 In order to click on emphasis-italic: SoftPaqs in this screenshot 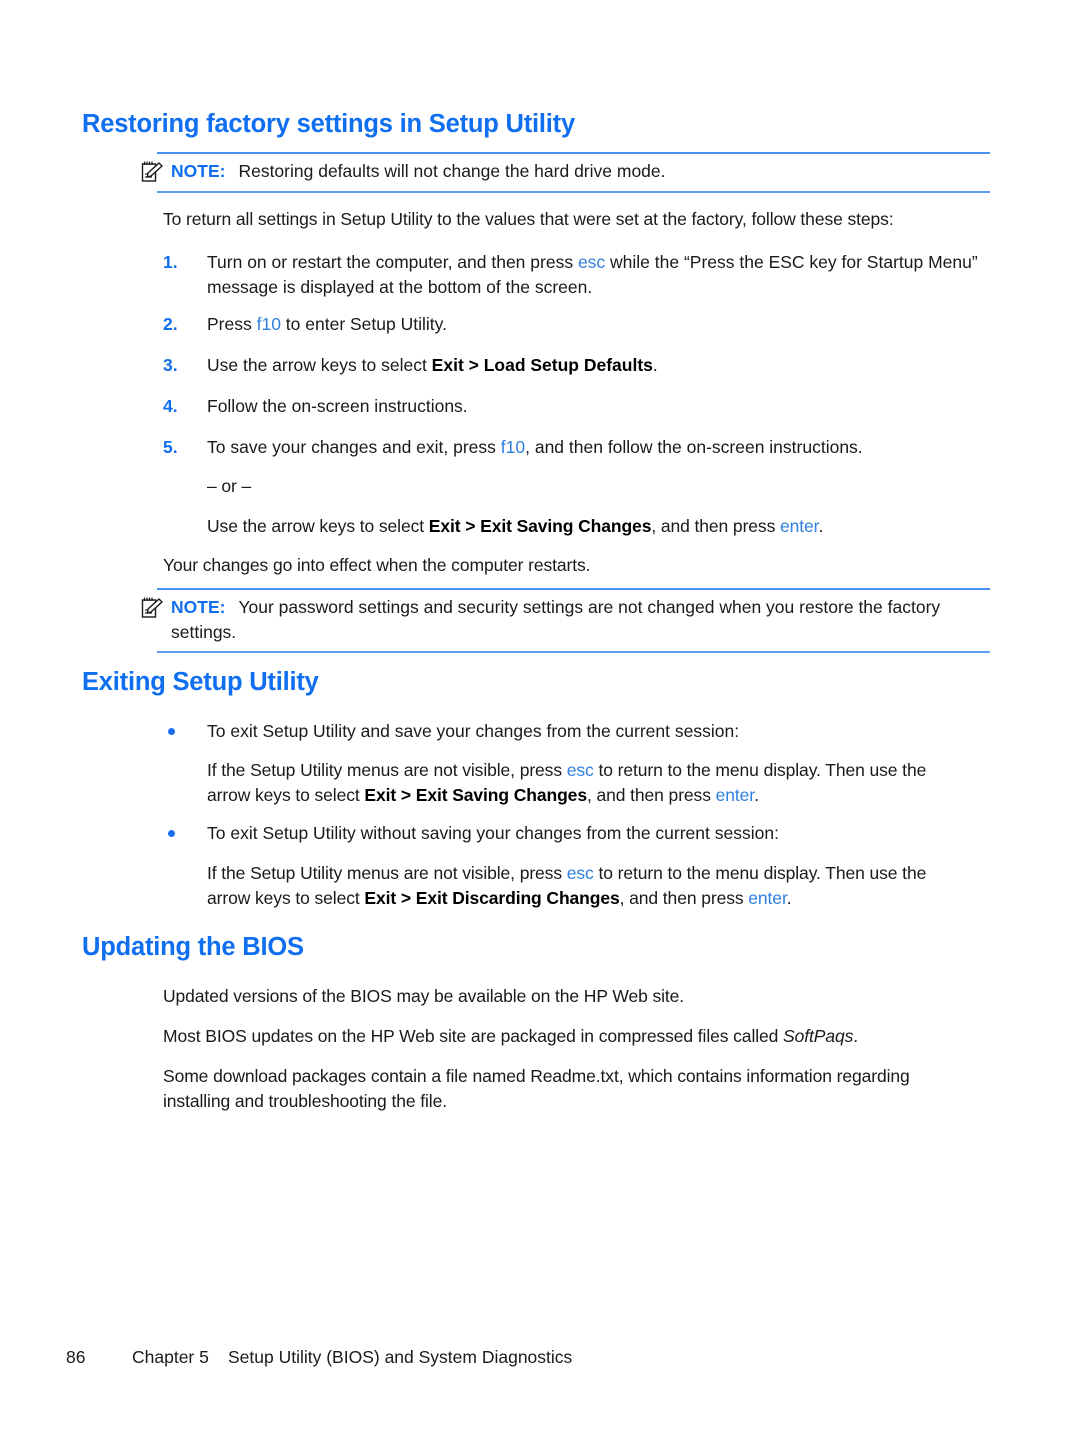, I will do `click(818, 1036)`.